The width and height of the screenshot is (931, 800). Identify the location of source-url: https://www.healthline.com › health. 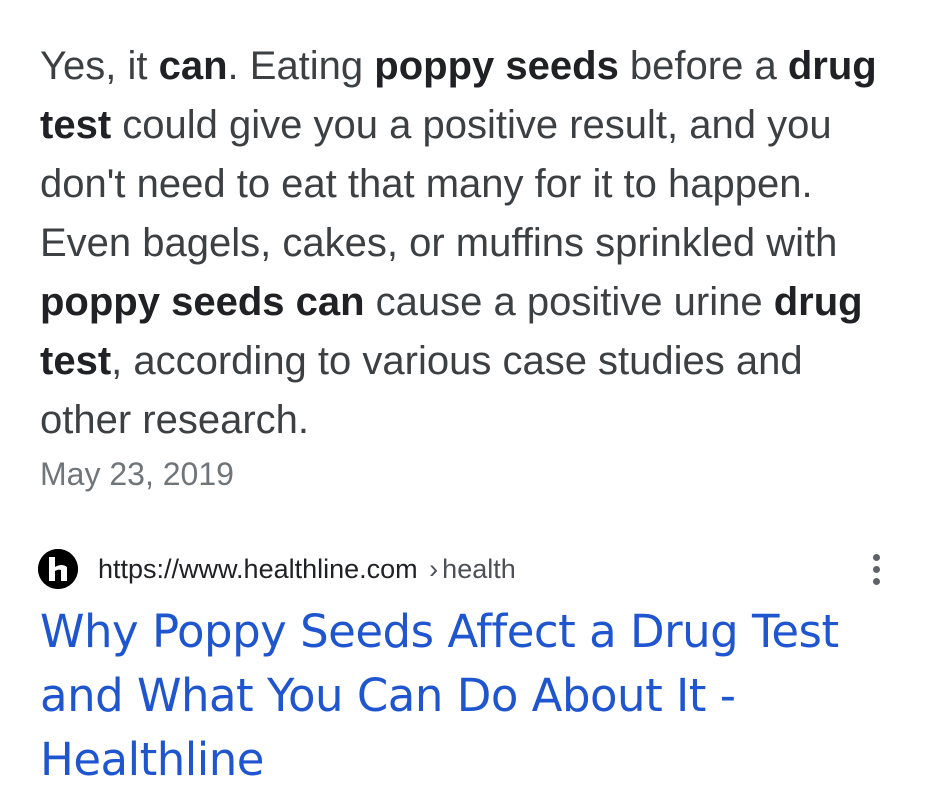
(307, 569).